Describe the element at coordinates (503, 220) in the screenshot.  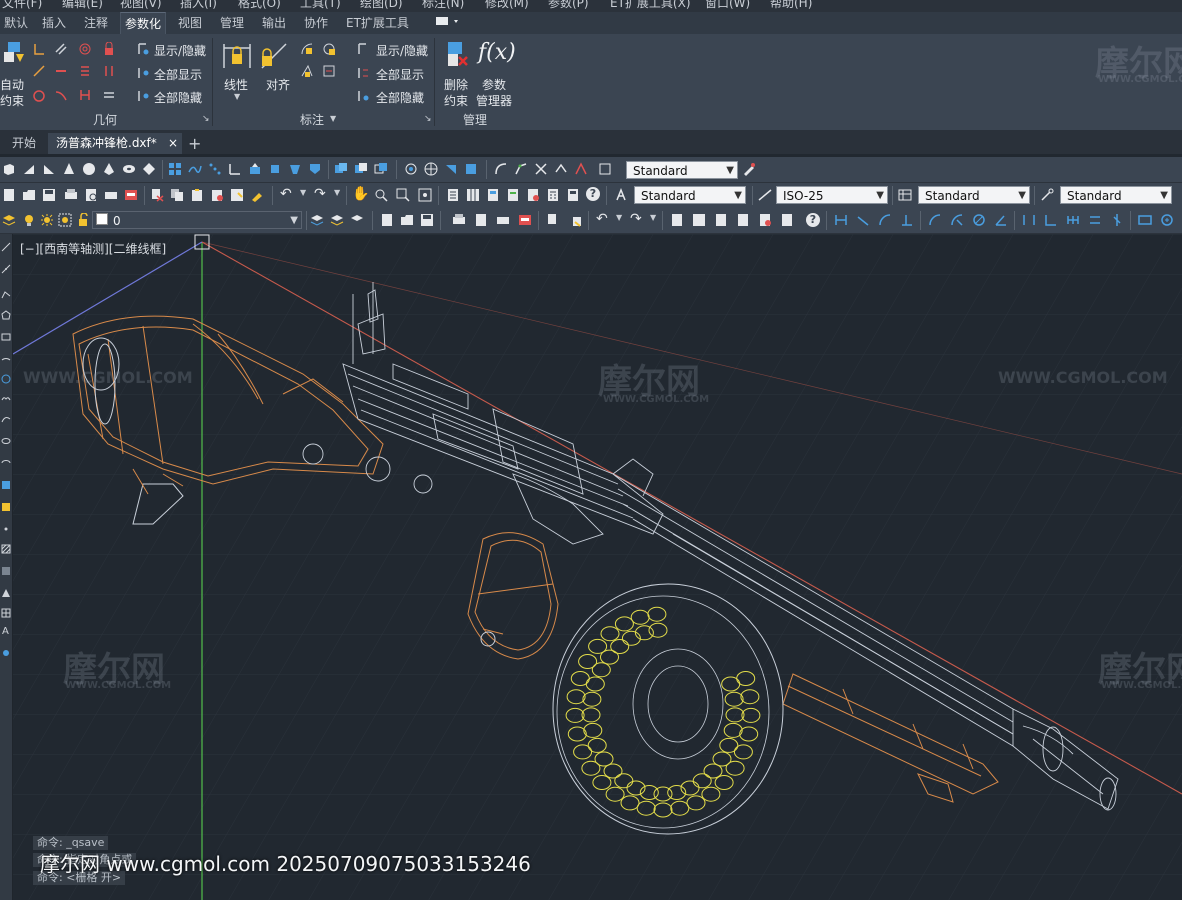
I see `batch-plot-icon` at that location.